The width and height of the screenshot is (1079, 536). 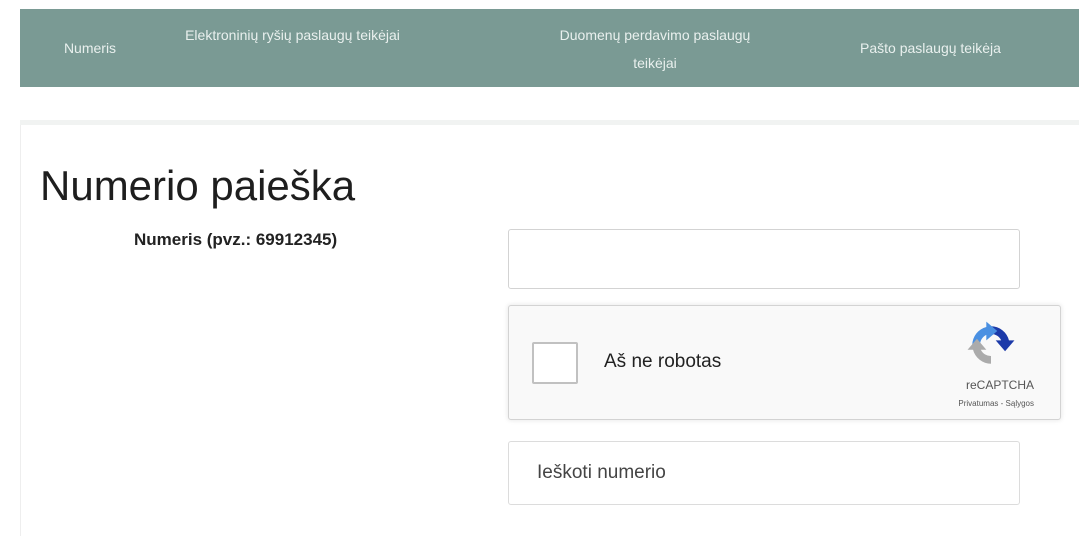 I want to click on nav-item-numeris: Numeris, so click(x=90, y=48).